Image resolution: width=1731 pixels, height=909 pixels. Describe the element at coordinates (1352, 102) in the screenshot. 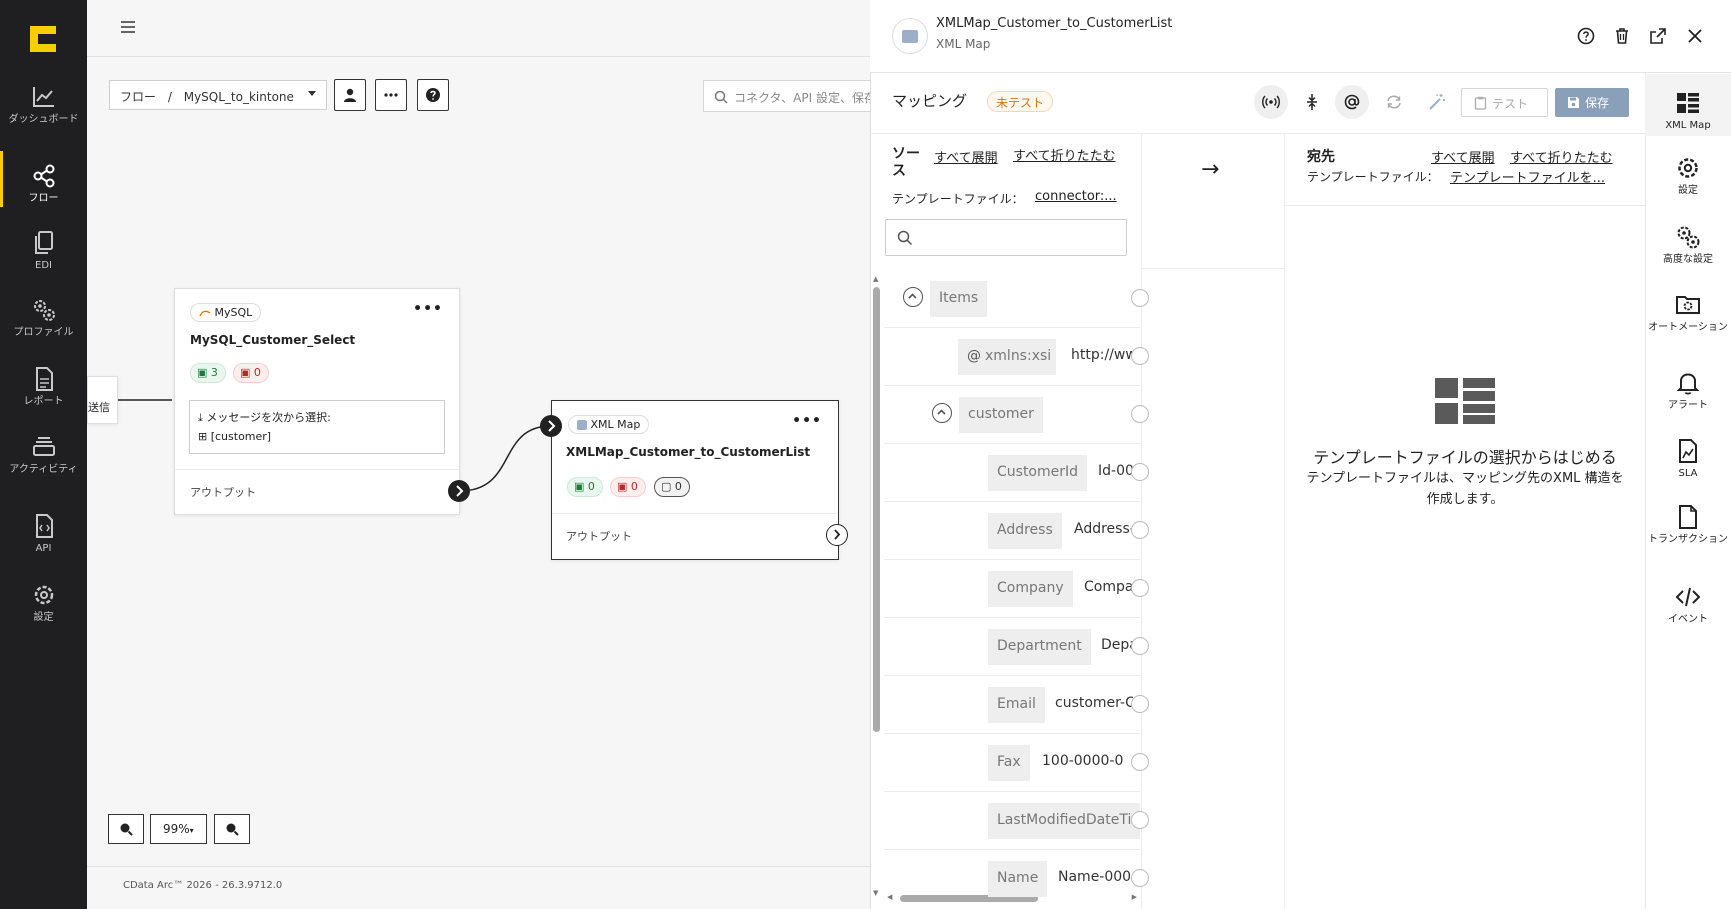

I see `attribute-button` at that location.